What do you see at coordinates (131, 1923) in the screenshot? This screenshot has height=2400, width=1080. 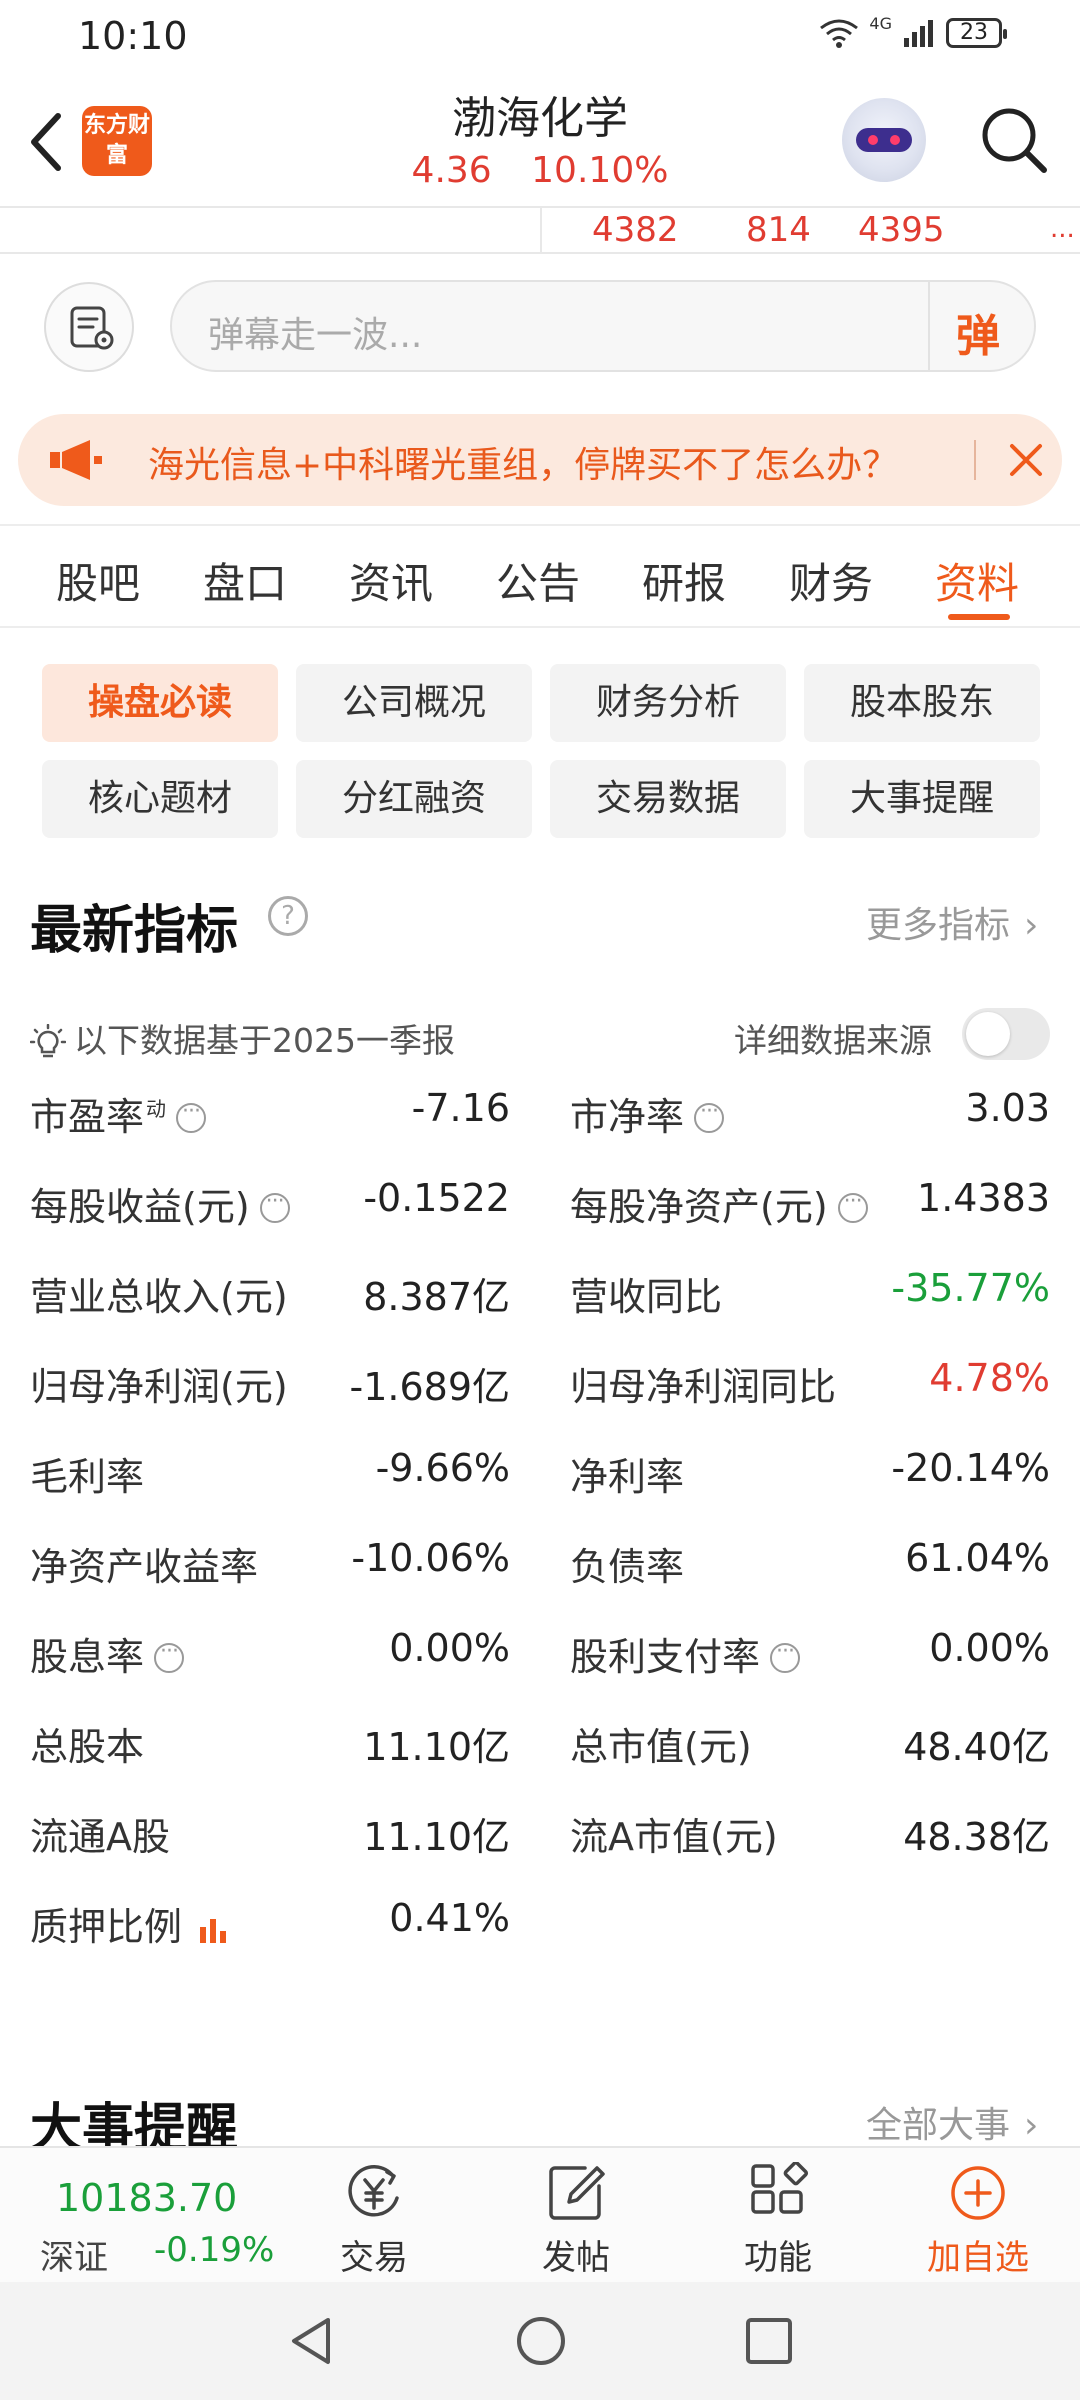 I see `metric-pledge-label: 质押比例` at bounding box center [131, 1923].